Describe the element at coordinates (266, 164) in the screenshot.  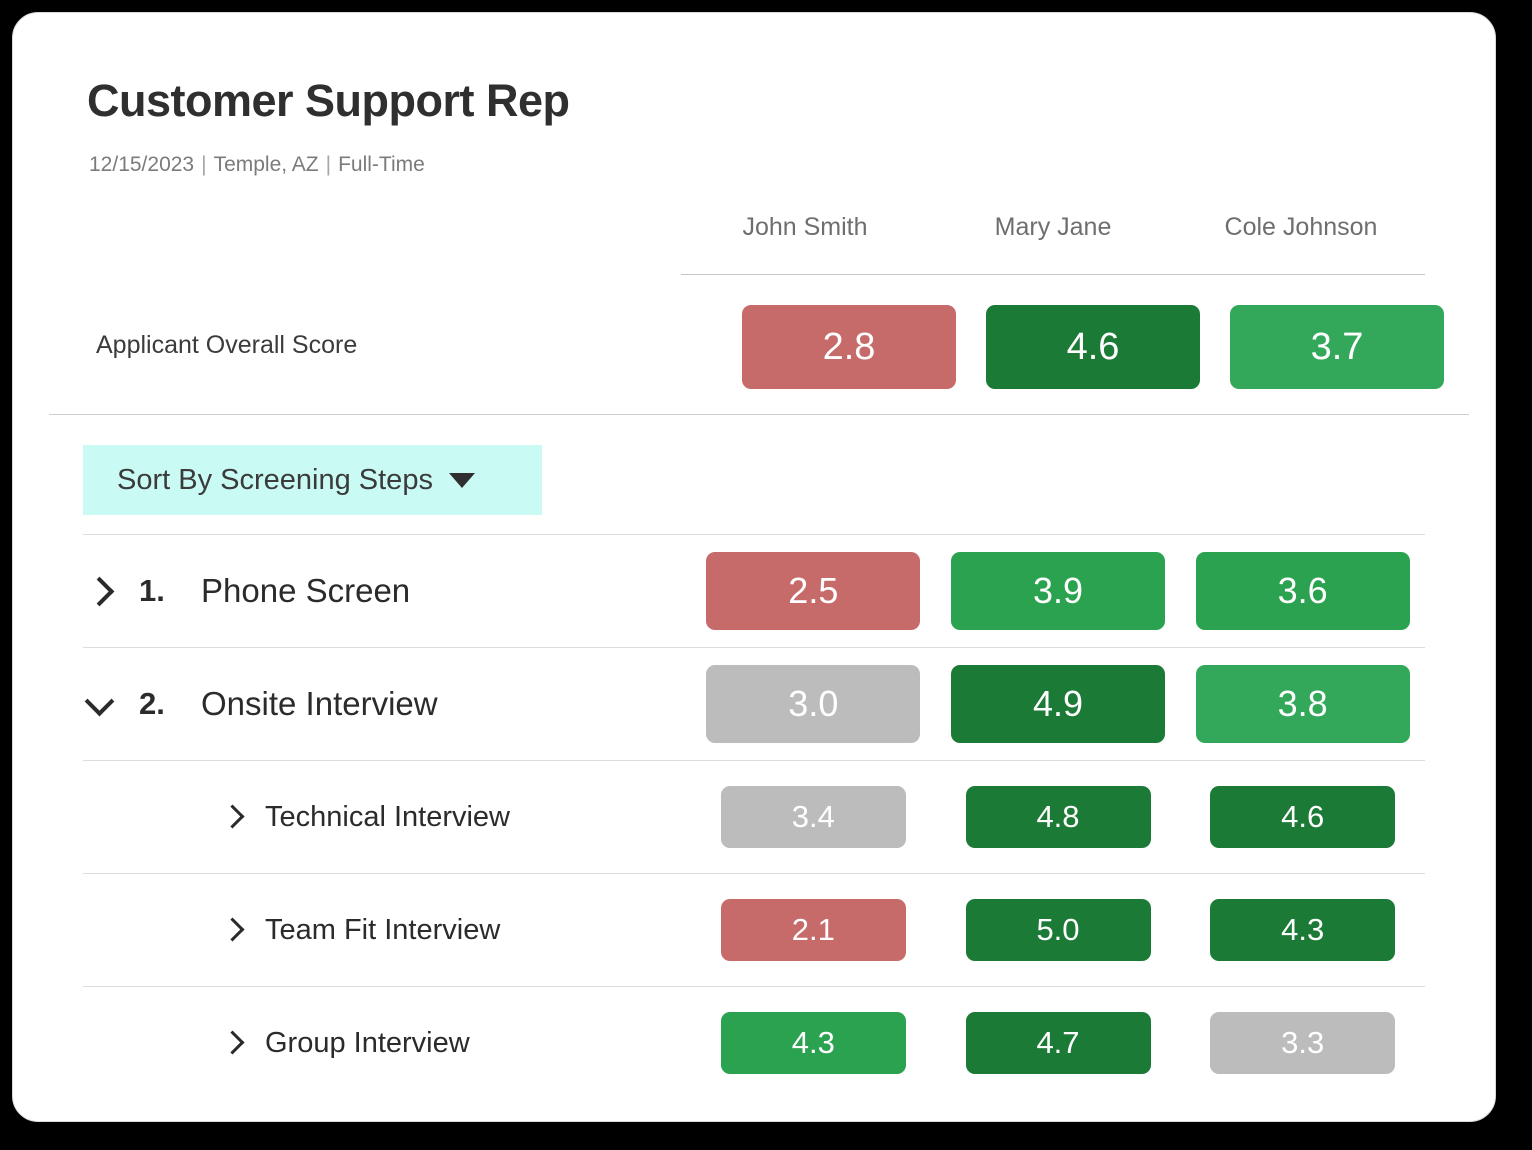
I see `job-location: Temple, AZ` at that location.